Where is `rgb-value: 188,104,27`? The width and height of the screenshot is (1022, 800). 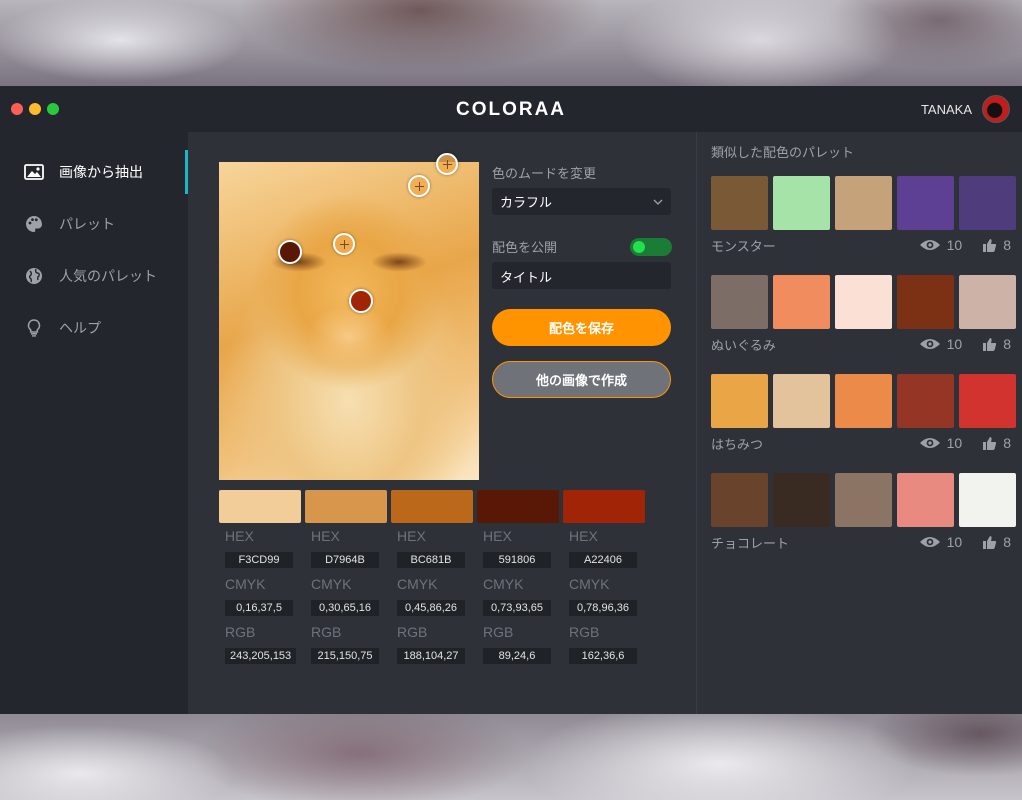
rgb-value: 188,104,27 is located at coordinates (431, 656).